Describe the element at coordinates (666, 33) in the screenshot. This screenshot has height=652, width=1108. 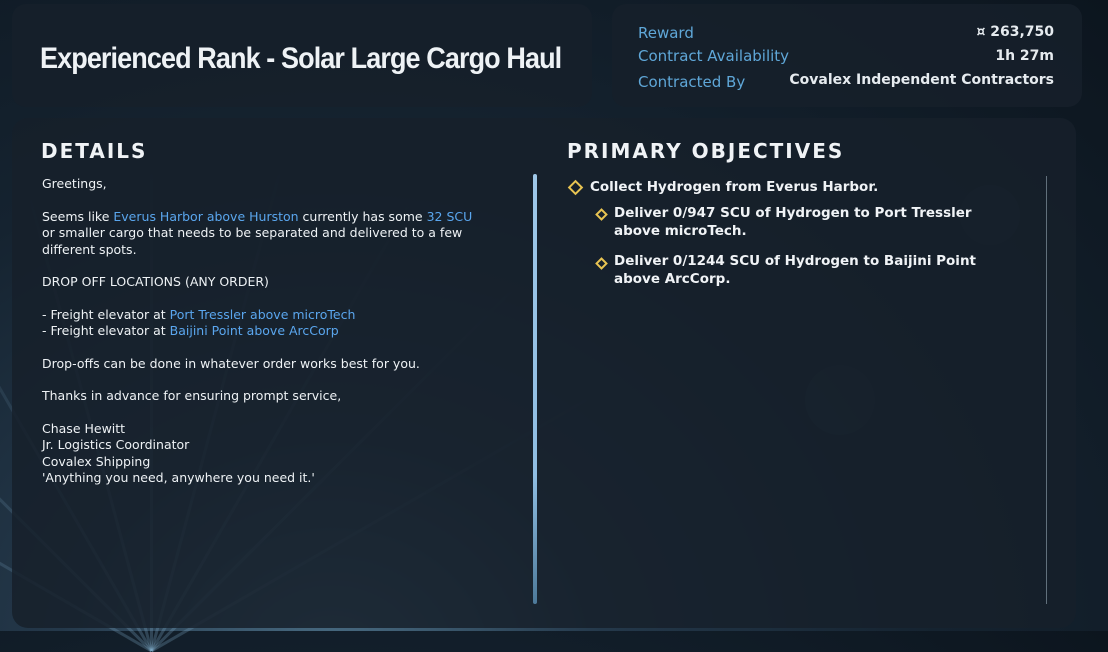
I see `reward-label: Reward` at that location.